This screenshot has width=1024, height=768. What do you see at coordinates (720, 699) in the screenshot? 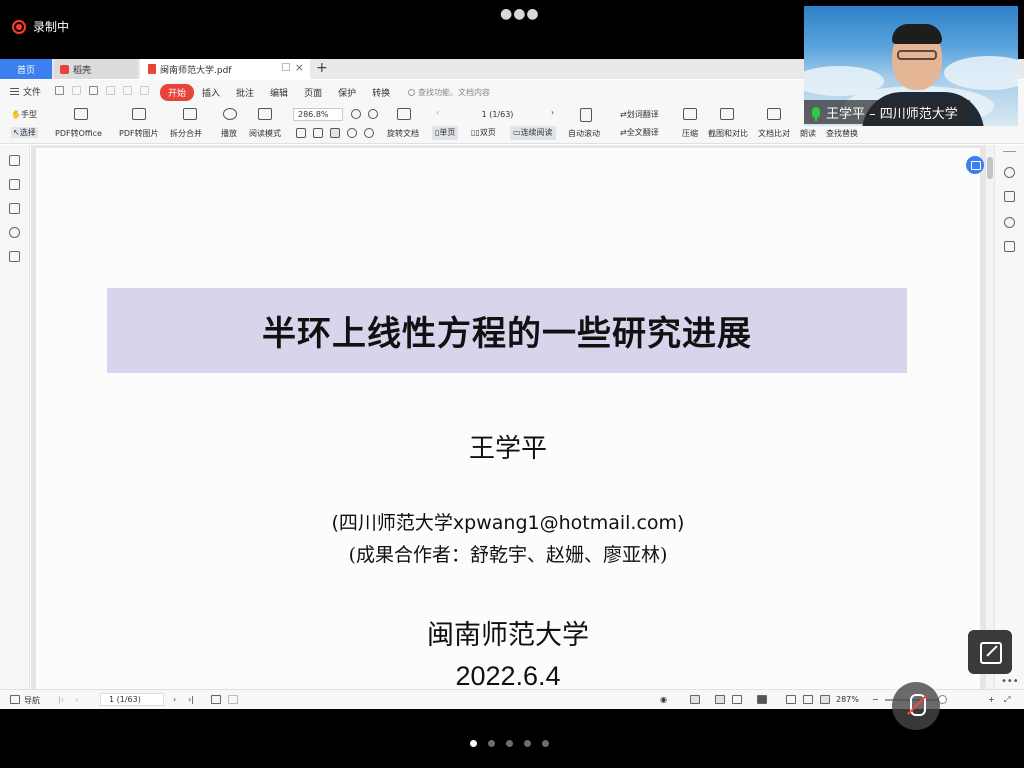
I see `single-view-icon` at bounding box center [720, 699].